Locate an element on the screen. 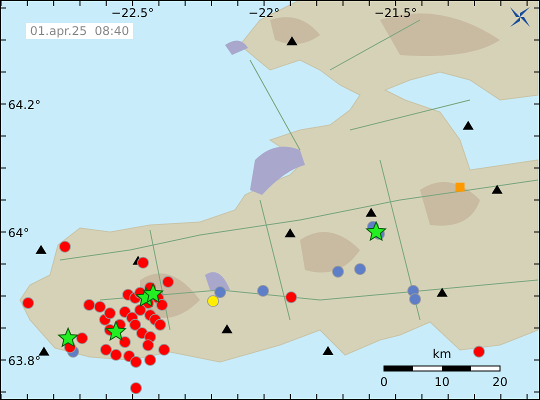 This screenshot has height=400, width=540. axis-label: 63.8° is located at coordinates (24, 361).